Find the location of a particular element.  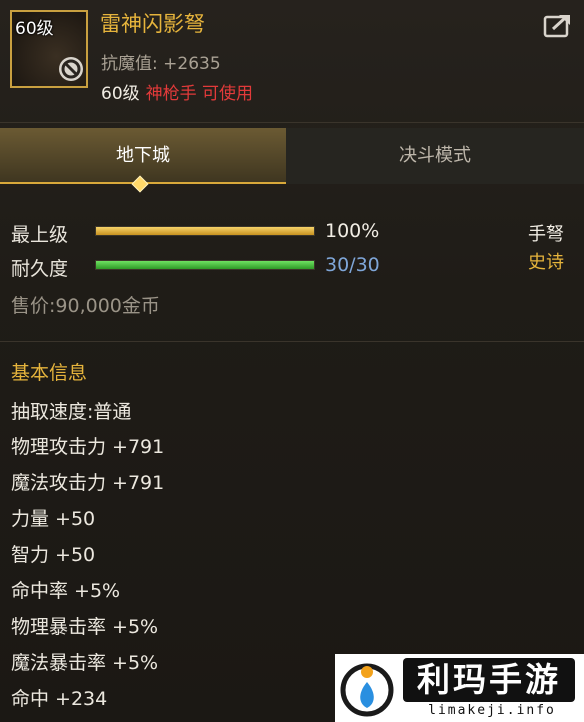

watermark-logo is located at coordinates (367, 690).